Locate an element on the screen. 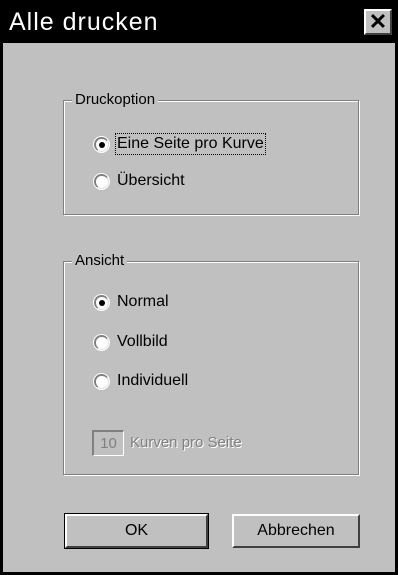  ok-button: OK is located at coordinates (136, 531).